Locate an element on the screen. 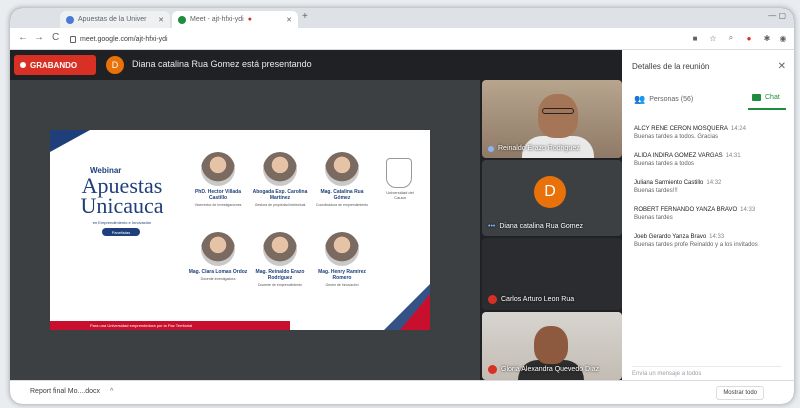  participant-tile: Gloria Alexandra Quevedo Diaz is located at coordinates (552, 346).